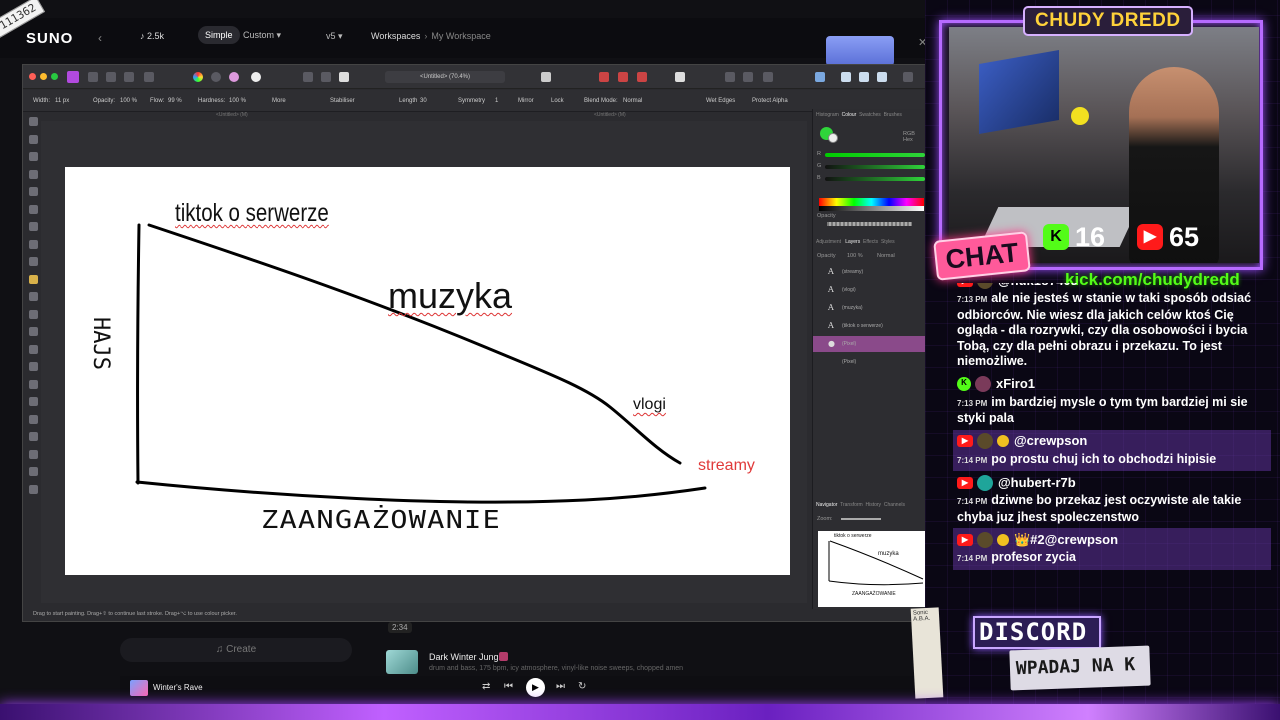 The image size is (1280, 720). Describe the element at coordinates (888, 242) in the screenshot. I see `panel-tab-styles: Styles` at that location.